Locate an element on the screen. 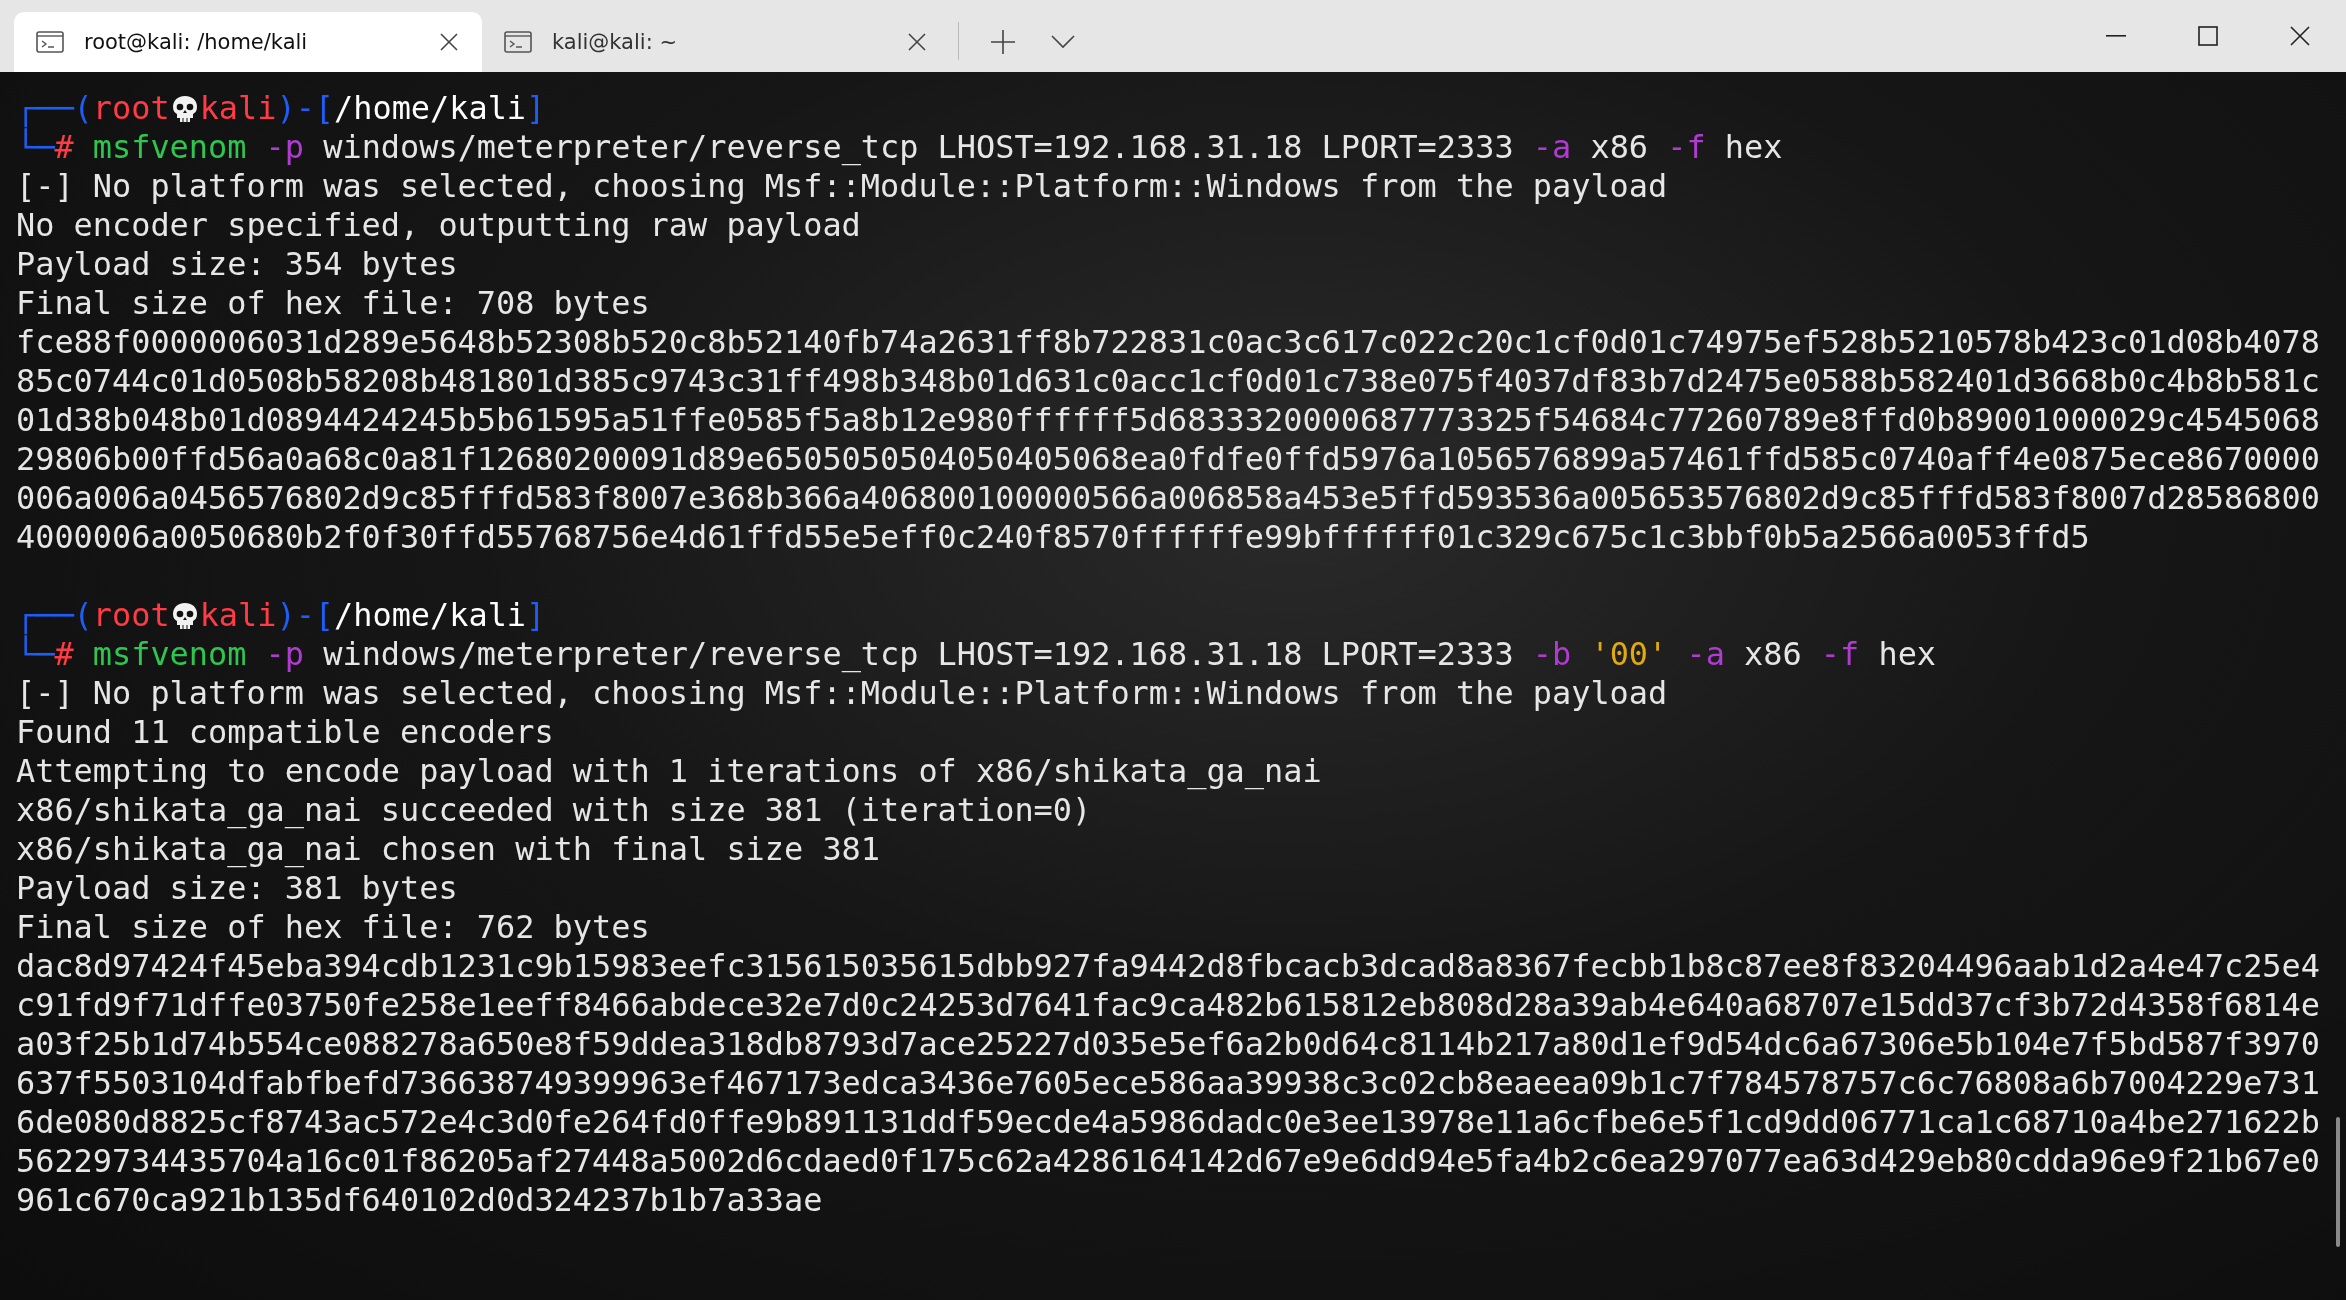 The width and height of the screenshot is (2346, 1300). hex-output-line: dac8d97424f45eba394cdb1231c9b15983eefc315615035615dbb927fa9442d8fbcacb3dcad8a8367fecbb1b8c87ee8f83204496aab1d2a4e47c25e4 is located at coordinates (1168, 966).